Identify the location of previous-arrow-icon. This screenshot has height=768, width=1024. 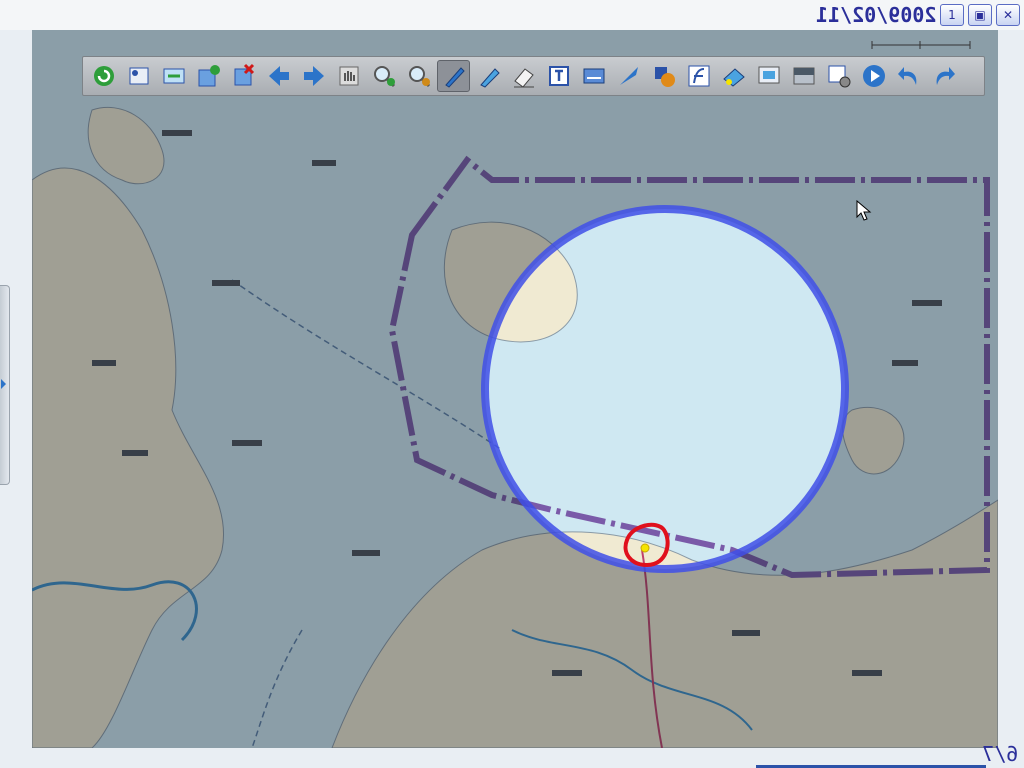
(278, 76).